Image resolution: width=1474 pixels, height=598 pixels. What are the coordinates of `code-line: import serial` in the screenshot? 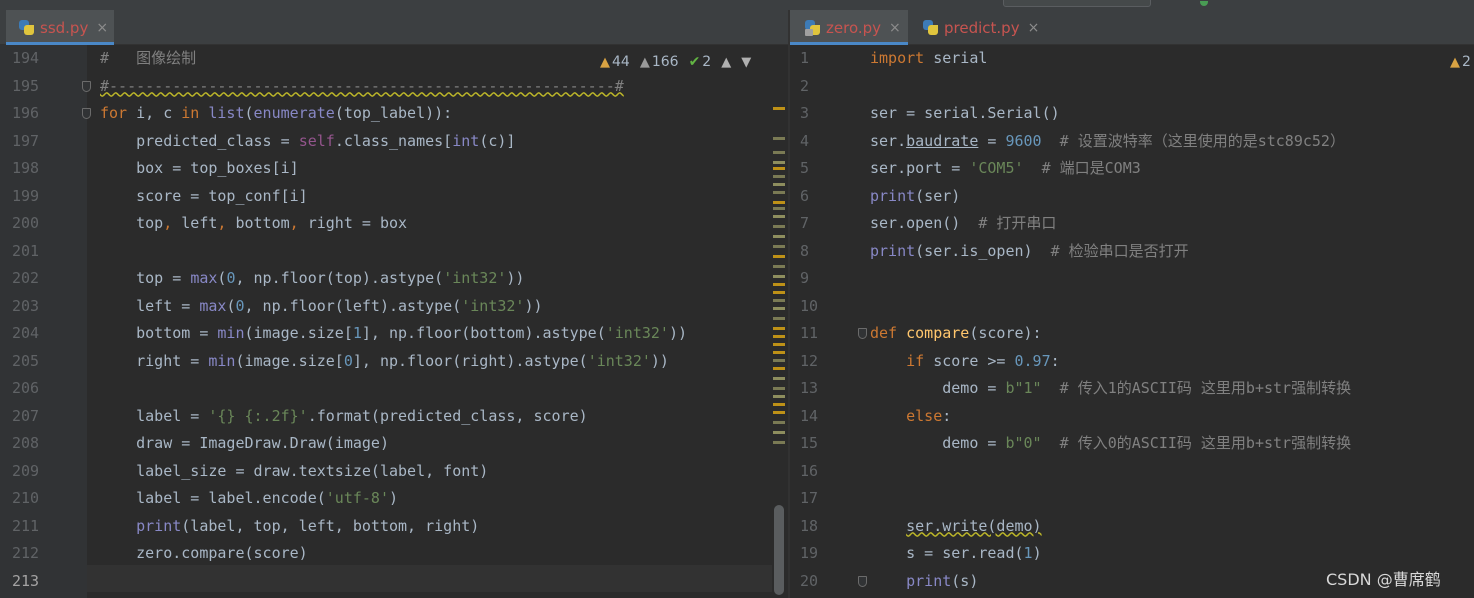 It's located at (928, 58).